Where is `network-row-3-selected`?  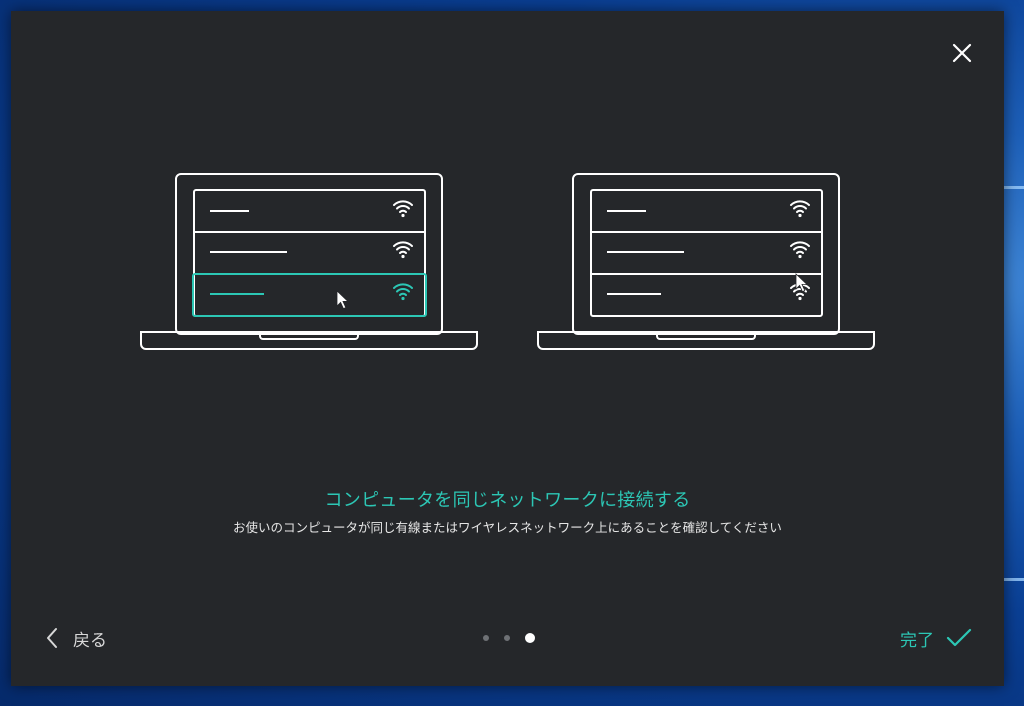
network-row-3-selected is located at coordinates (309, 295).